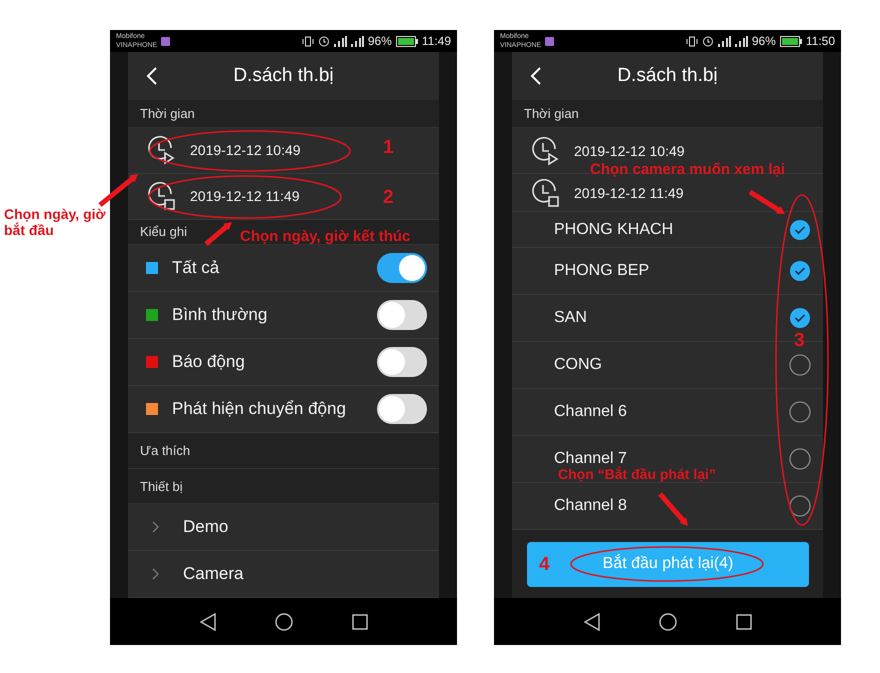  I want to click on record-type-label: Báo động, so click(208, 362).